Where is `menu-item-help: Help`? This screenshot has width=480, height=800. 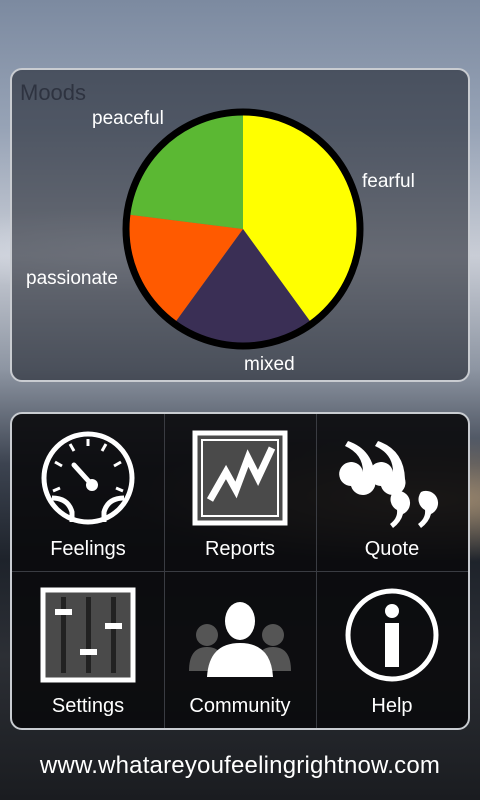
menu-item-help: Help is located at coordinates (392, 649).